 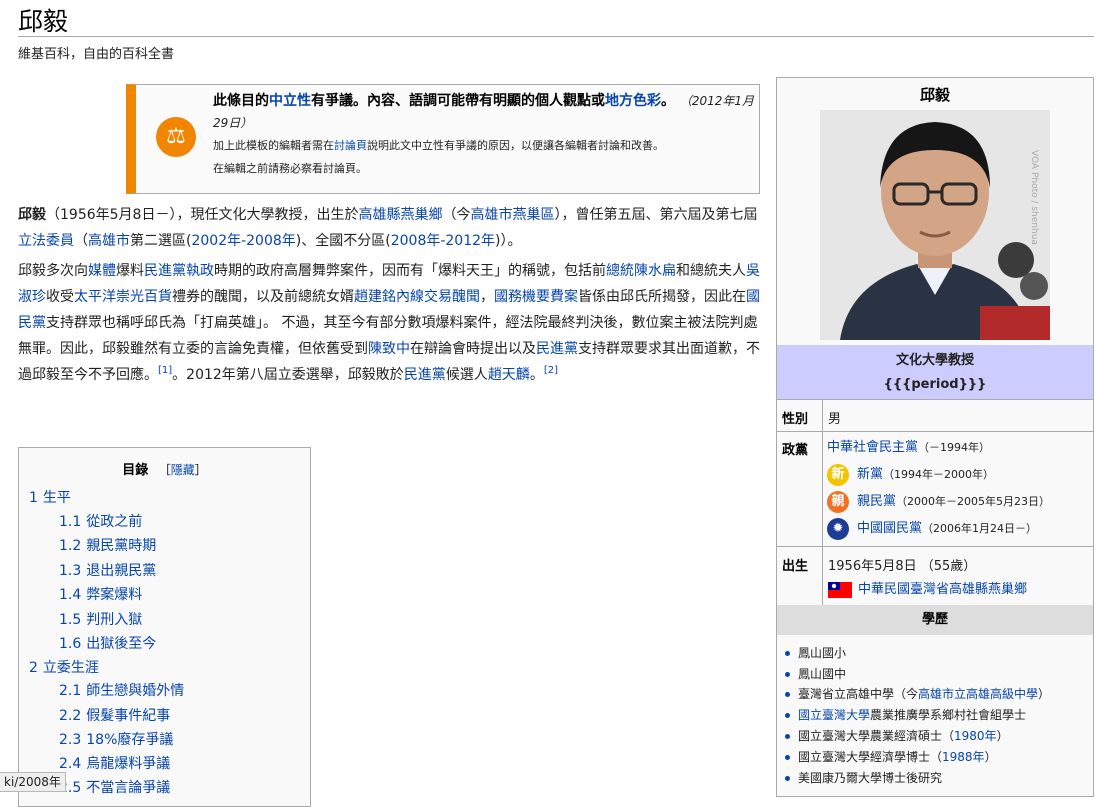 I want to click on title-divider, so click(x=556, y=36).